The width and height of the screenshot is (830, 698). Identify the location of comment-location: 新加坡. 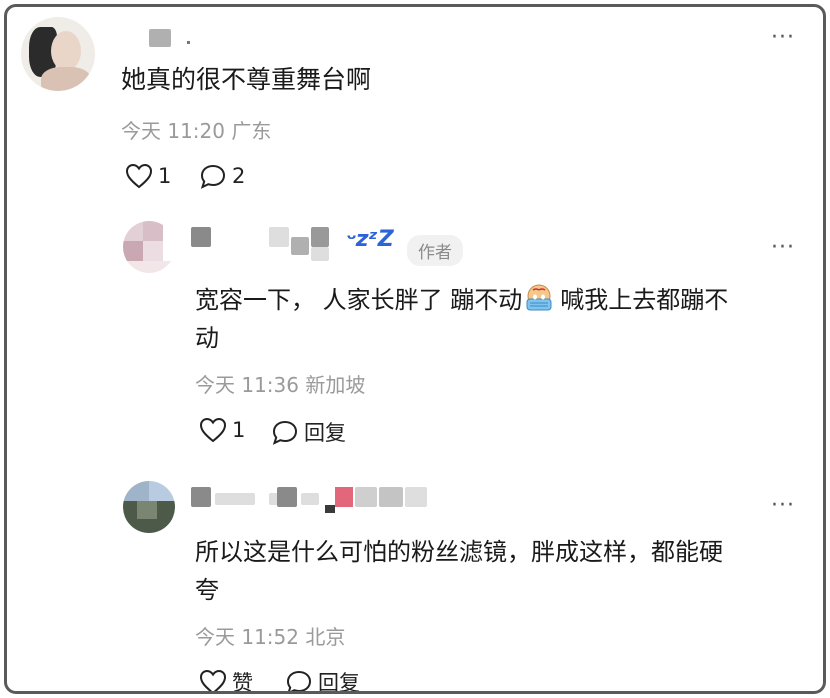
(335, 385).